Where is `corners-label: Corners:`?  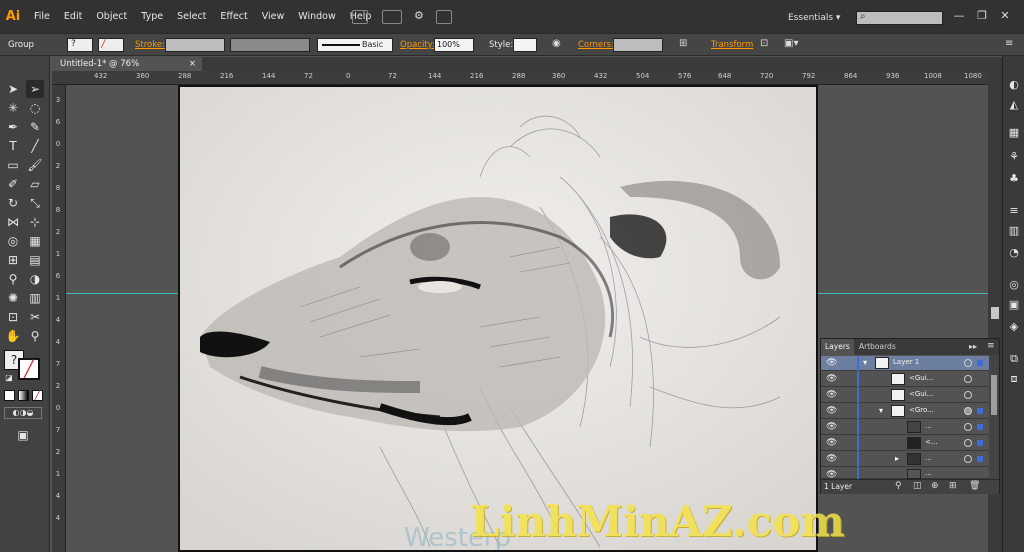
corners-label: Corners: is located at coordinates (596, 45).